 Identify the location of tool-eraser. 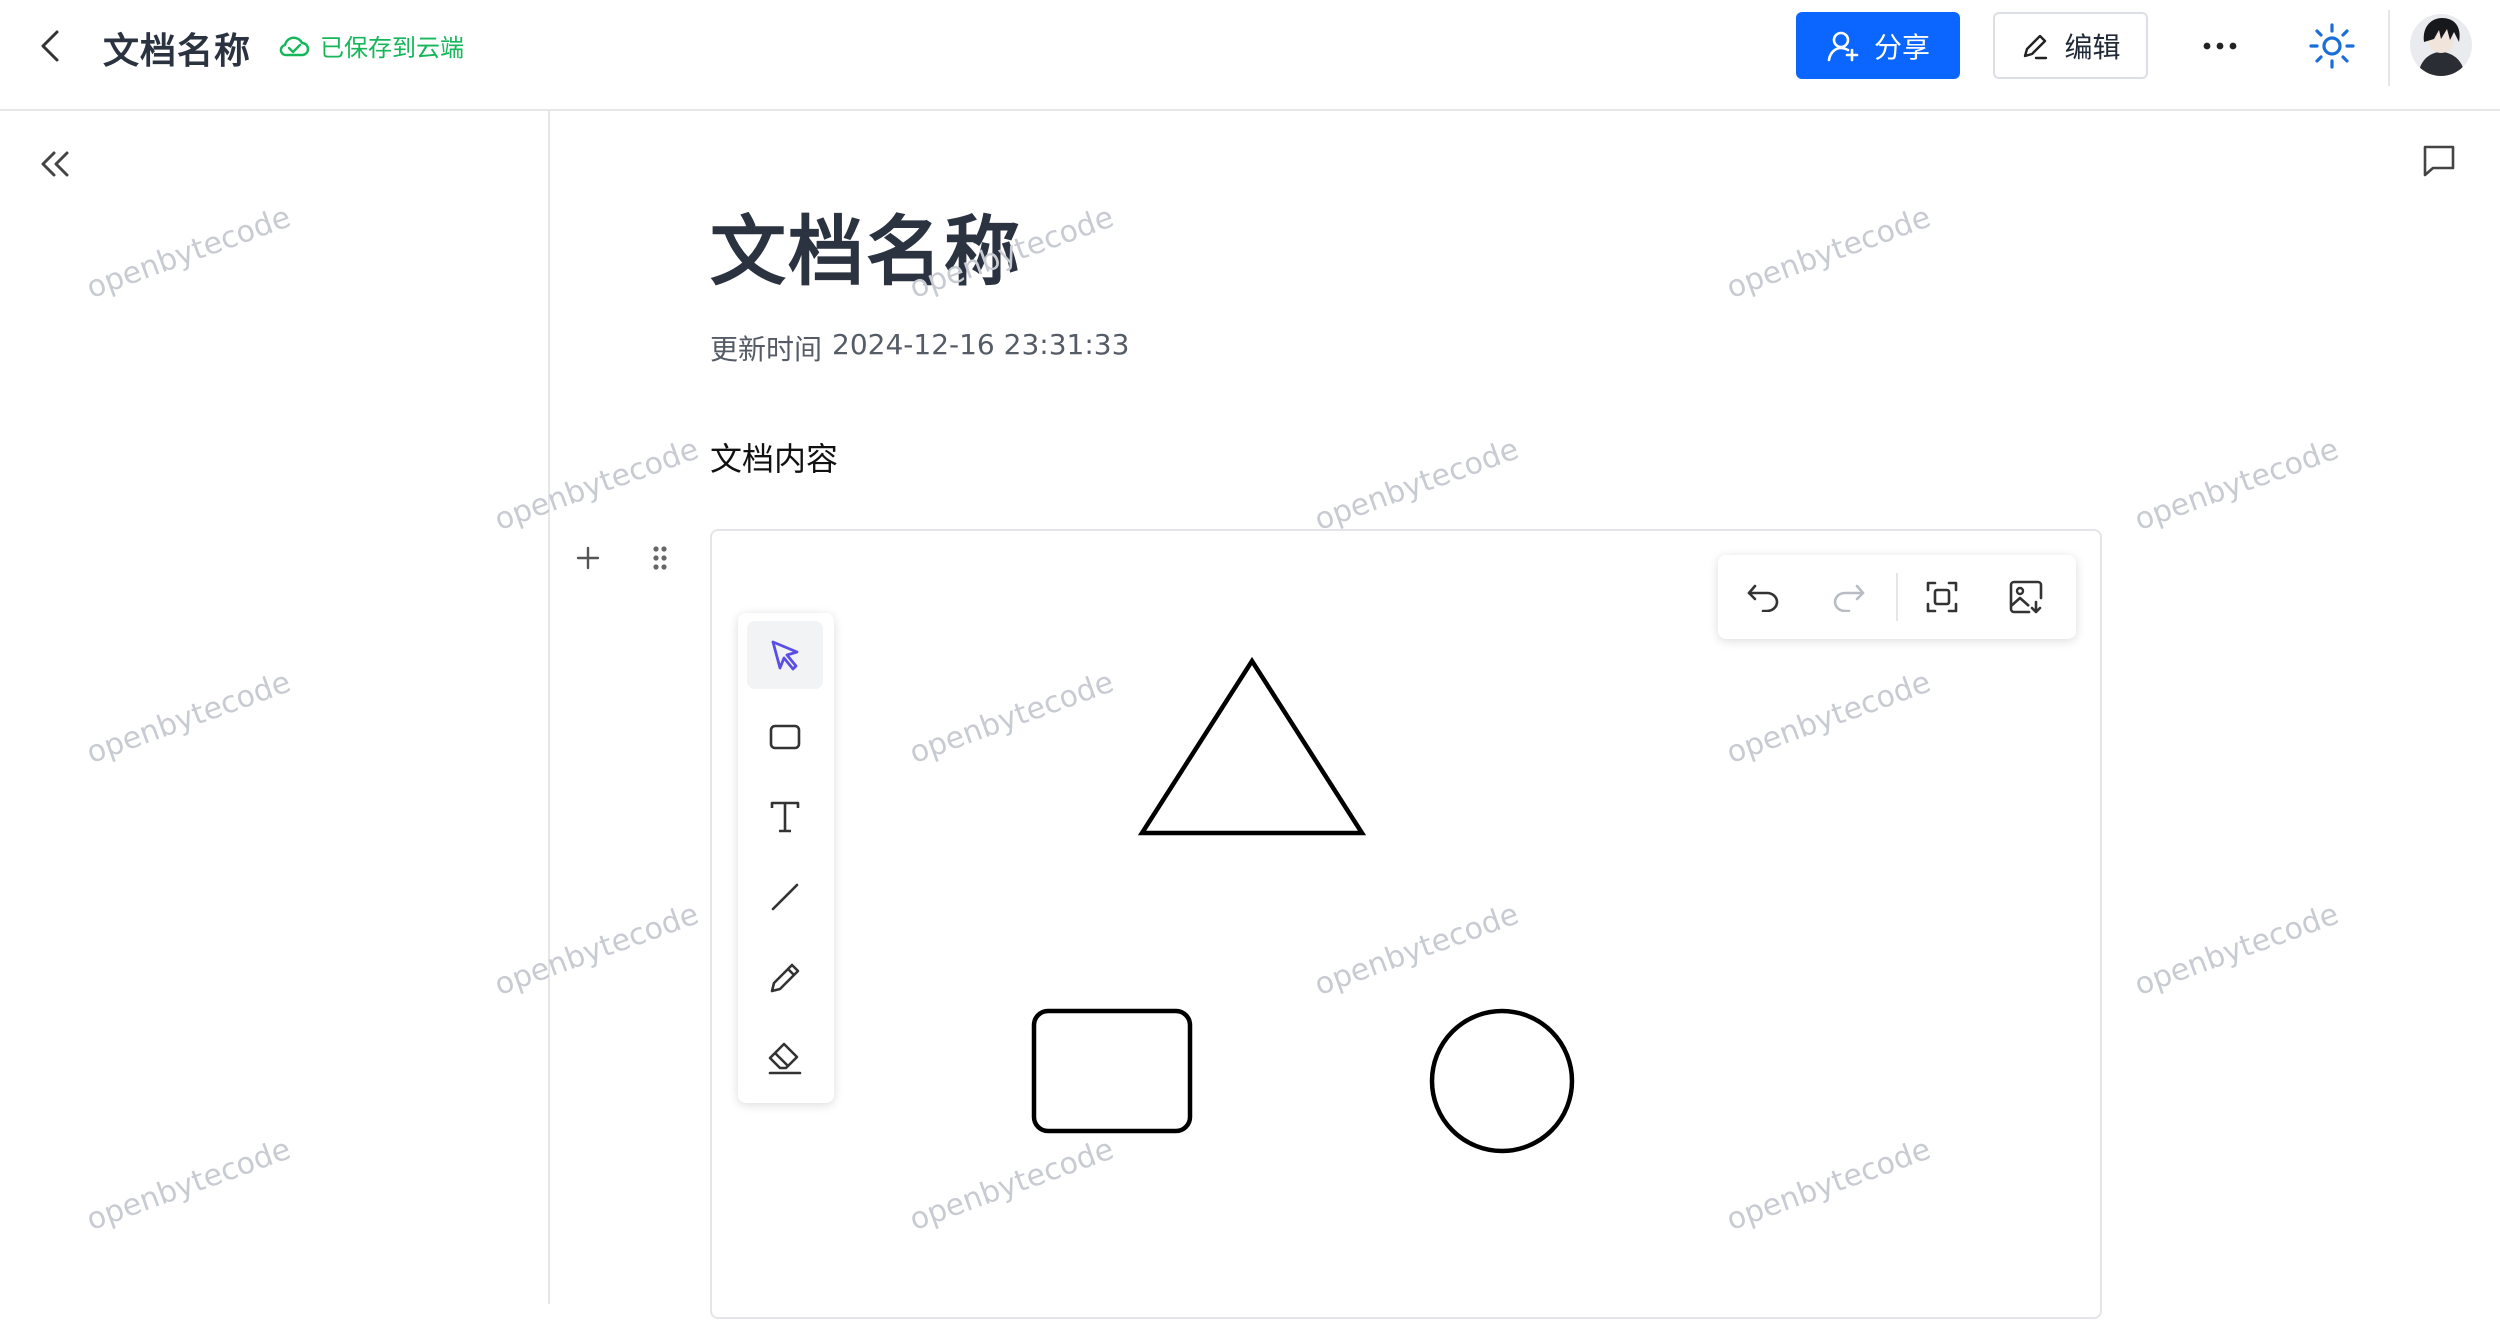
(785, 1059).